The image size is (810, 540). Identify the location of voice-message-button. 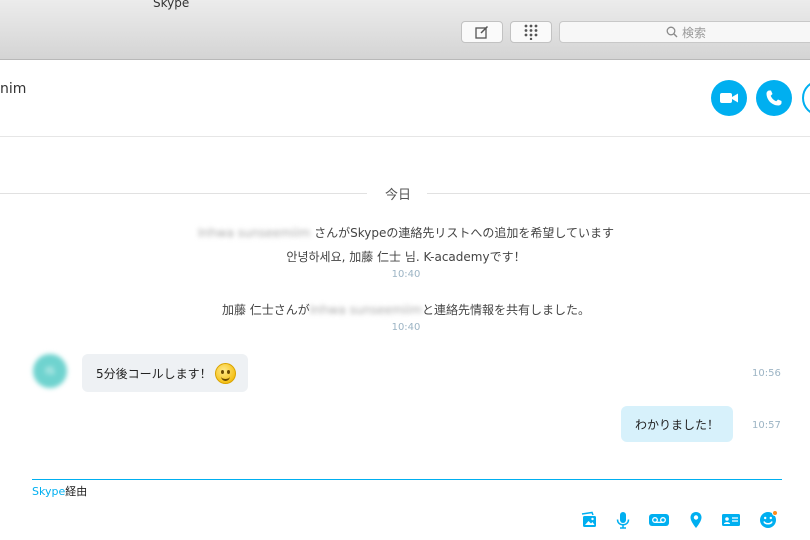
(623, 520).